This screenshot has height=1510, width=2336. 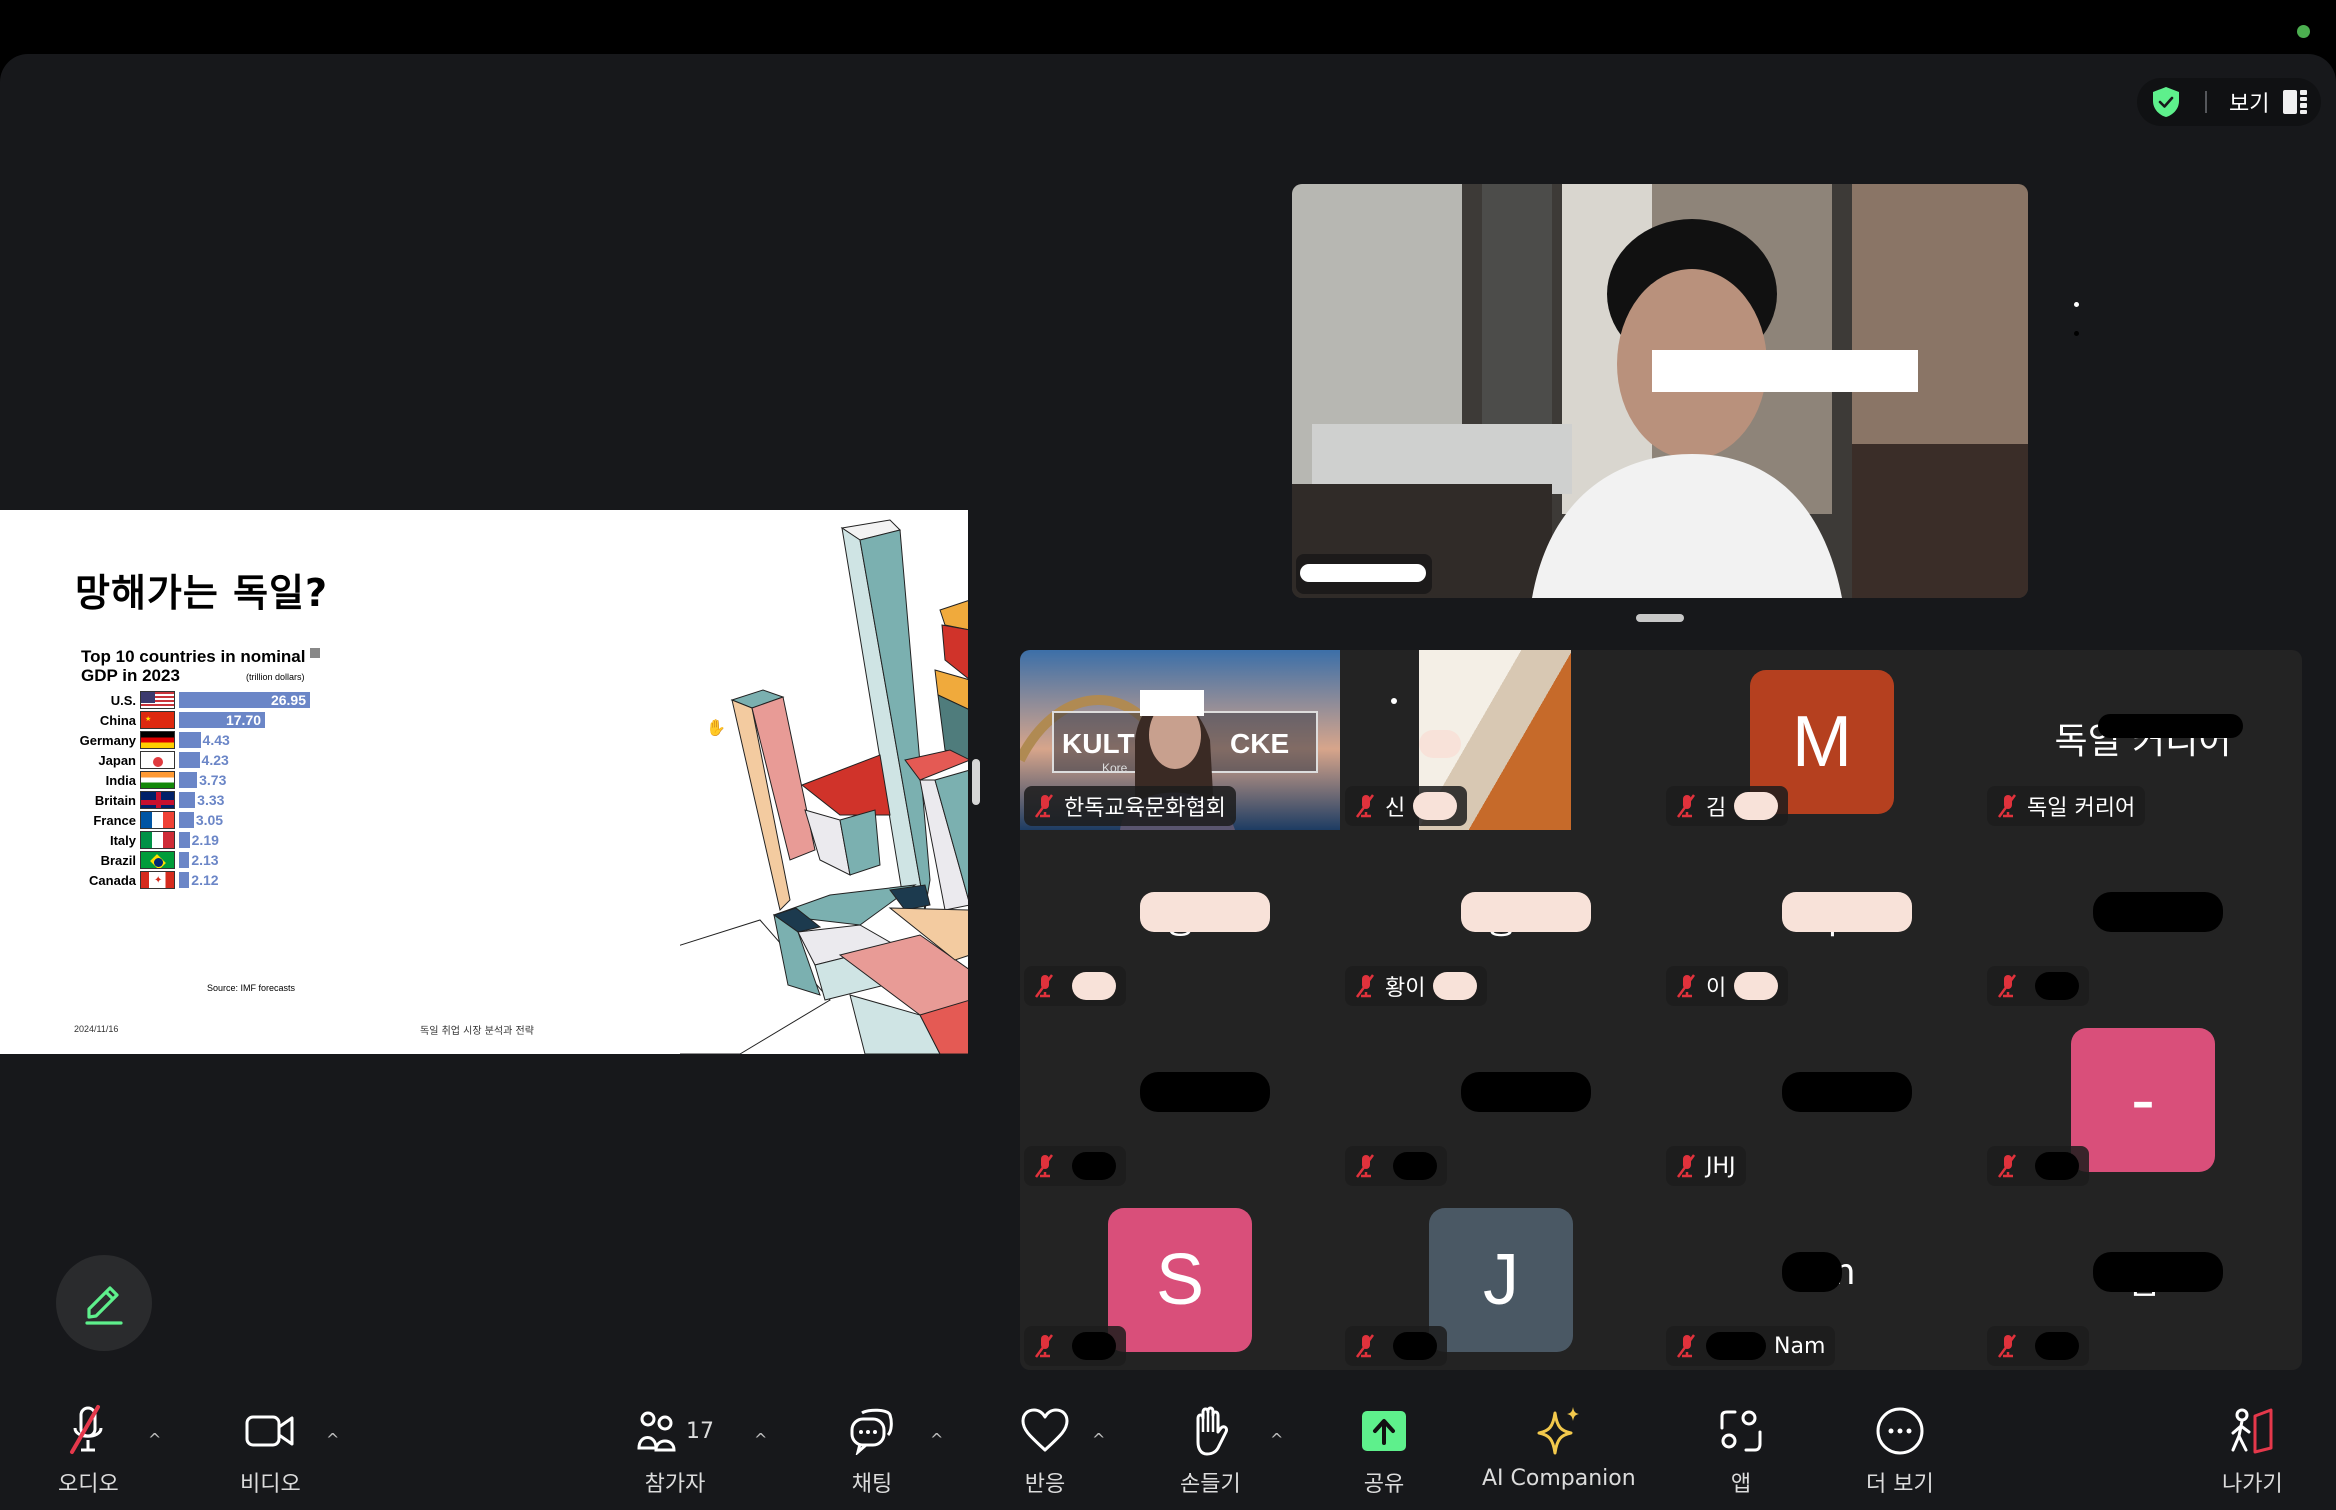 I want to click on share-button: 공유, so click(x=1384, y=1451).